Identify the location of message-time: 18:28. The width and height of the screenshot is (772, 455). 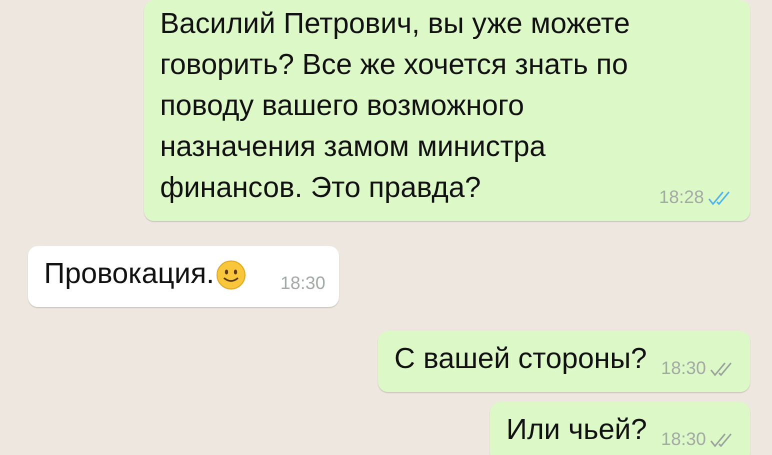
(681, 197).